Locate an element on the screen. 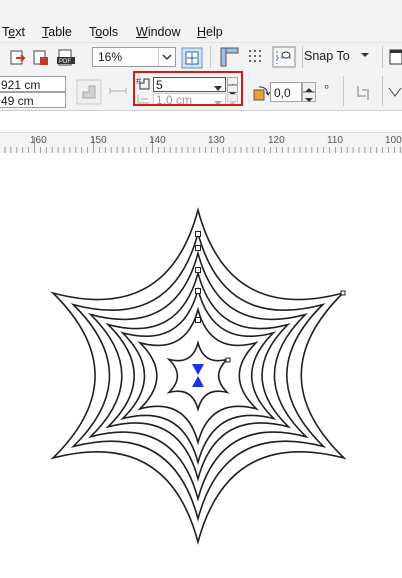 This screenshot has height=578, width=402. menu-table: Table is located at coordinates (57, 32).